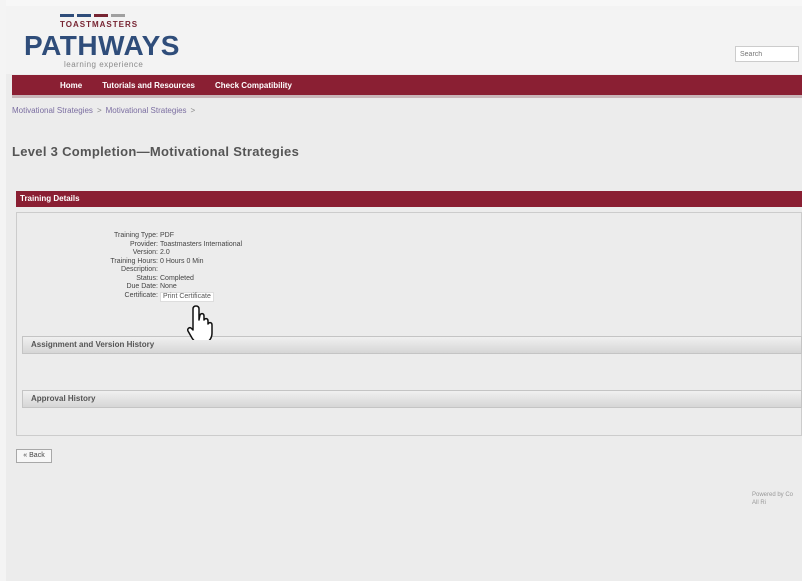 Image resolution: width=802 pixels, height=581 pixels. What do you see at coordinates (201, 244) in the screenshot?
I see `detail-value: Toastmasters International` at bounding box center [201, 244].